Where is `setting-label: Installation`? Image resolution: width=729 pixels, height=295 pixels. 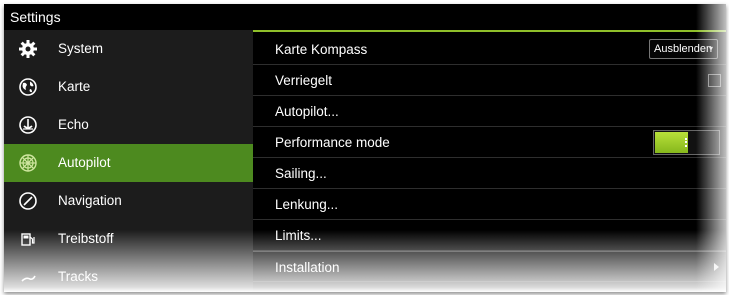
setting-label: Installation is located at coordinates (307, 267).